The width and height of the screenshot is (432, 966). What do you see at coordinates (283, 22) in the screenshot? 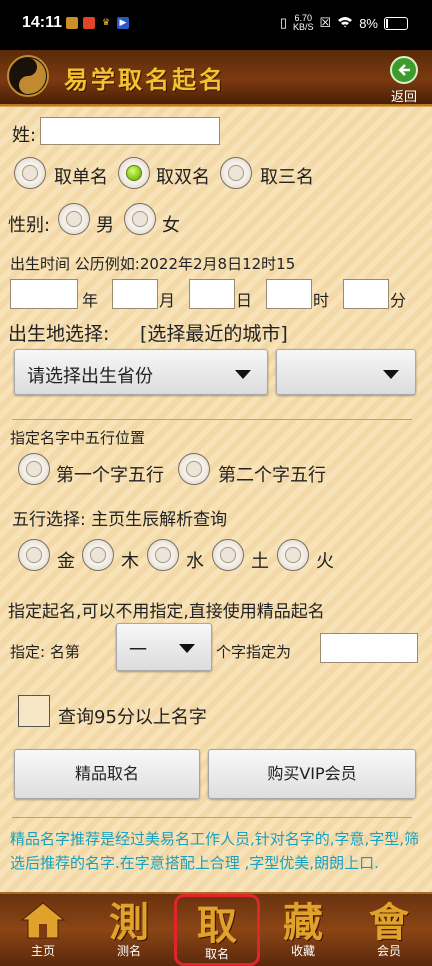
I see `vibrate-icon: ▯` at bounding box center [283, 22].